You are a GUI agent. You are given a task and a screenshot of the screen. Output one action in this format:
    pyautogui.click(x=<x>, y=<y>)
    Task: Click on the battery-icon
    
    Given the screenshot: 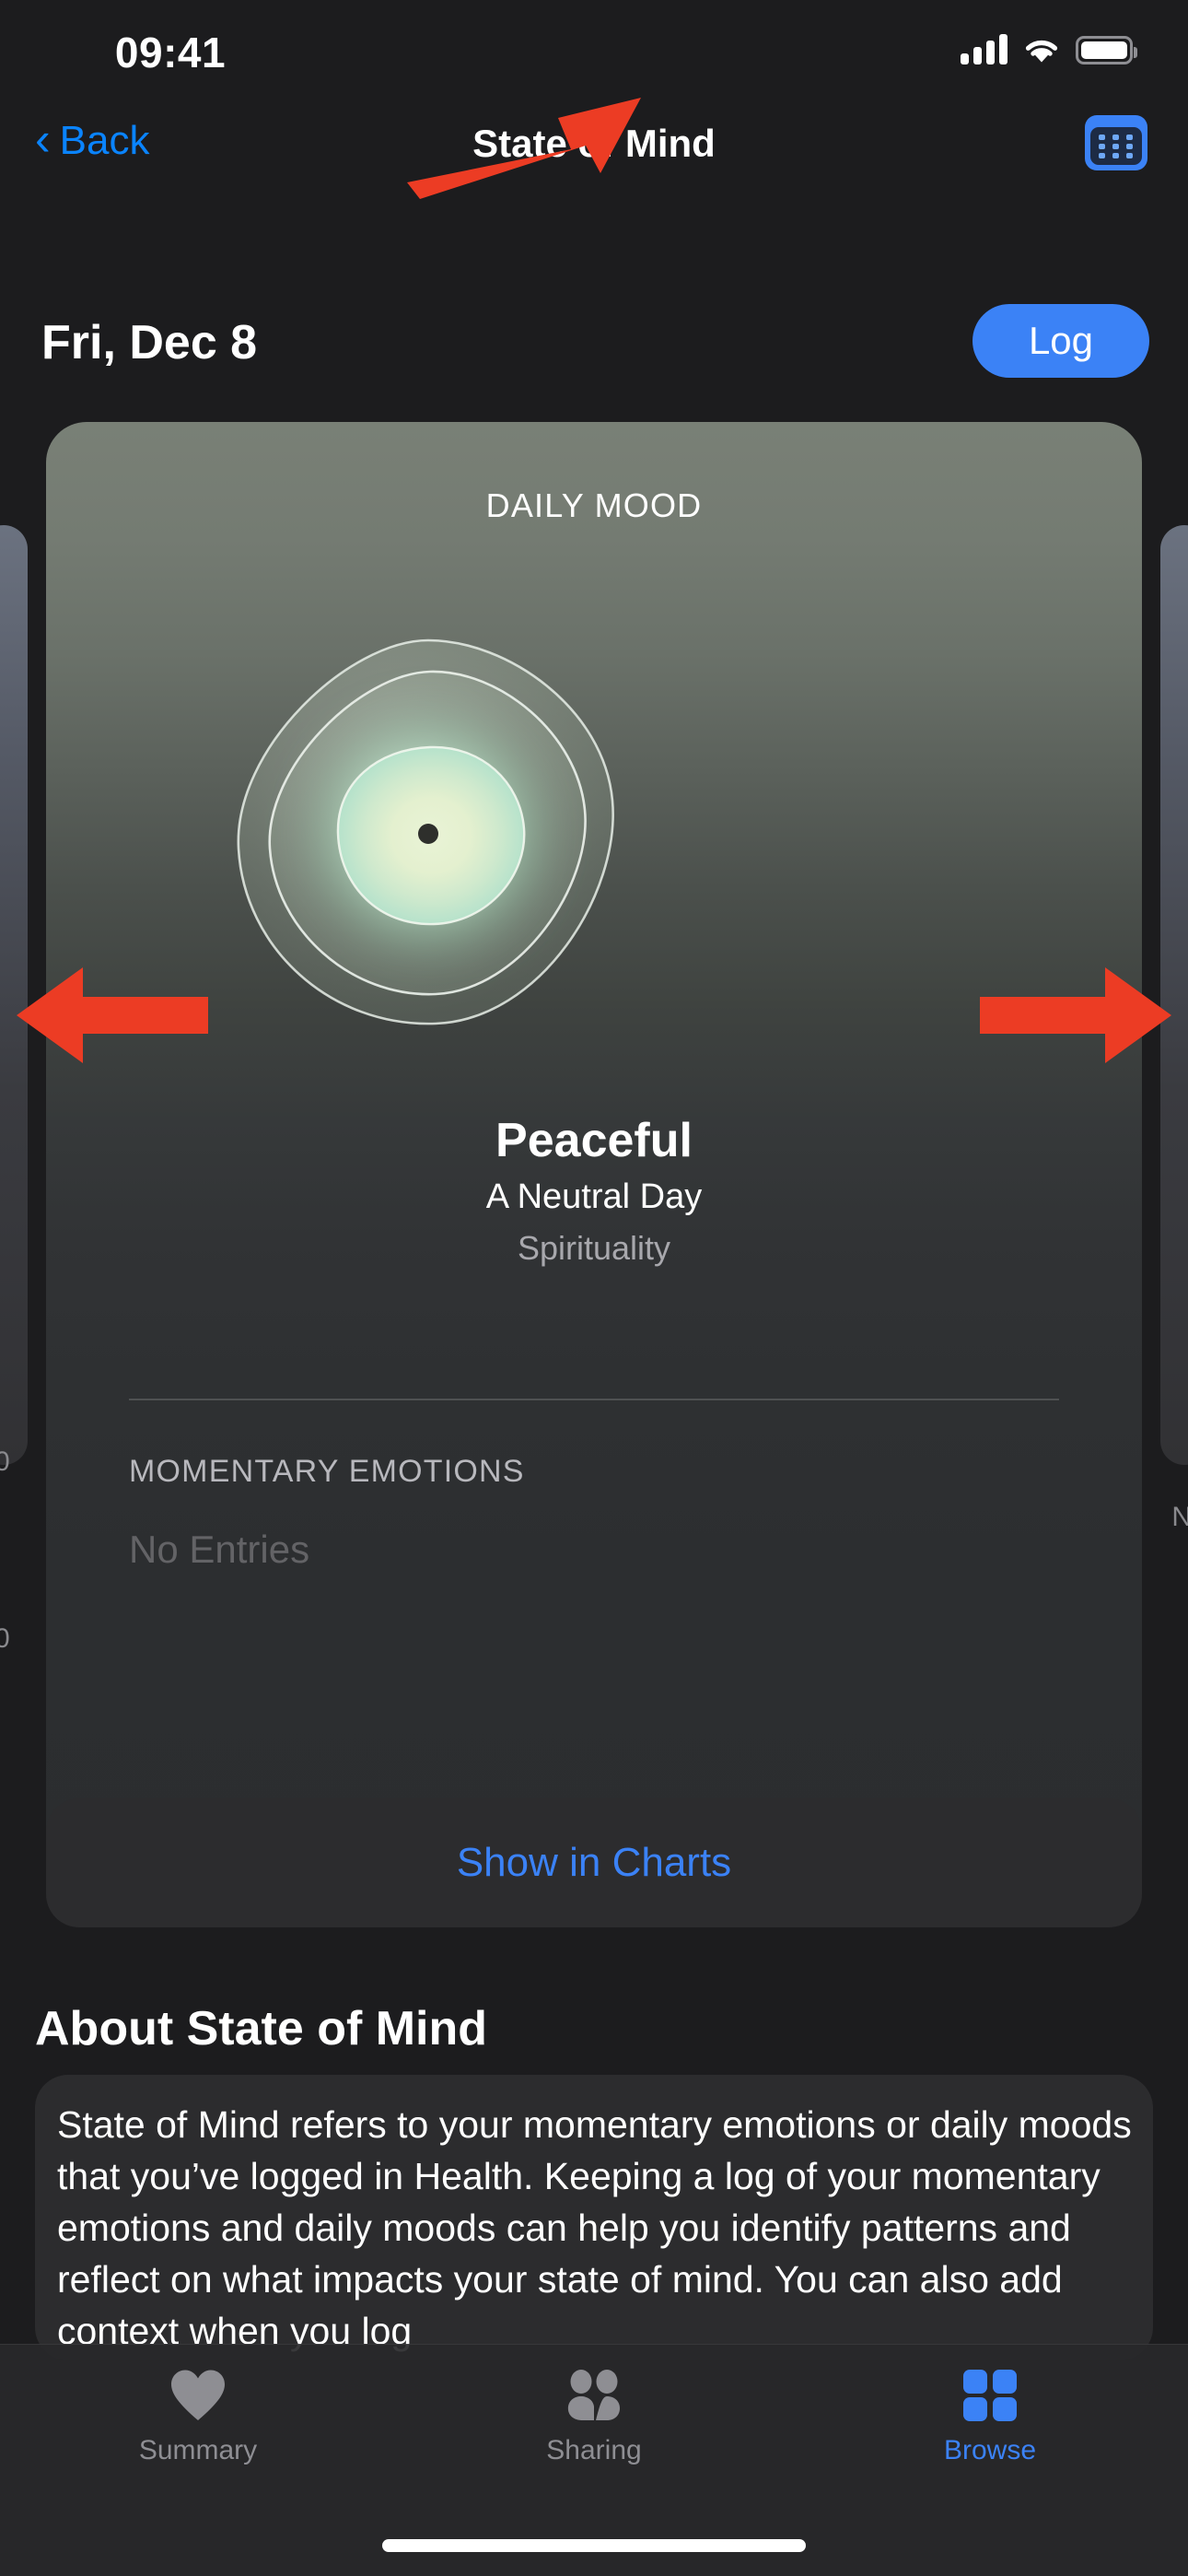 What is the action you would take?
    pyautogui.click(x=1106, y=50)
    